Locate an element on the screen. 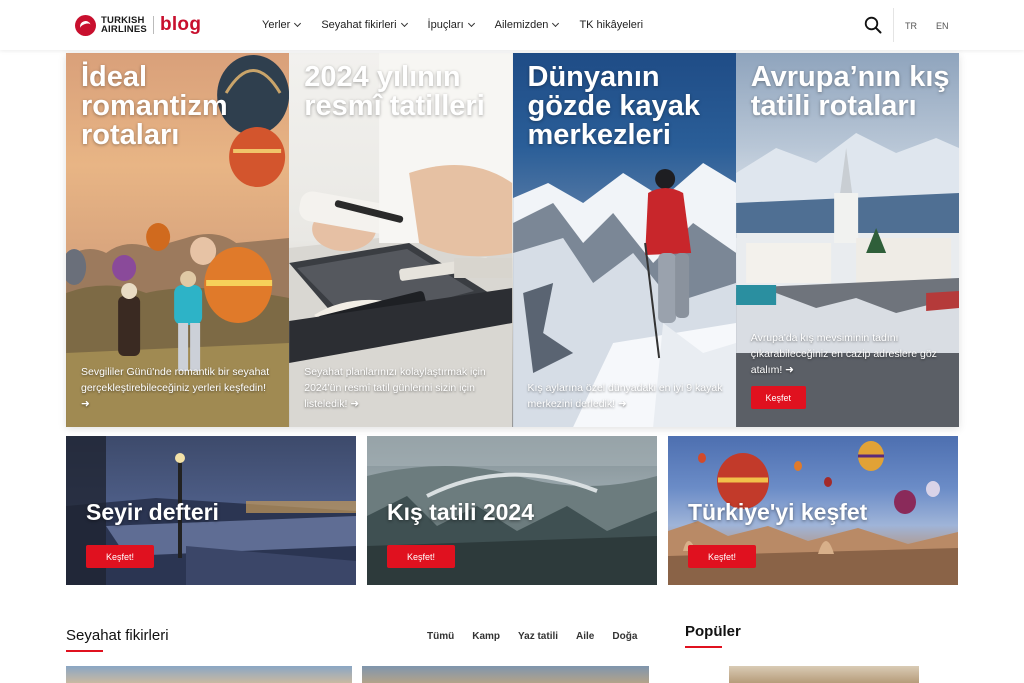  popular-thumbnail is located at coordinates (824, 674).